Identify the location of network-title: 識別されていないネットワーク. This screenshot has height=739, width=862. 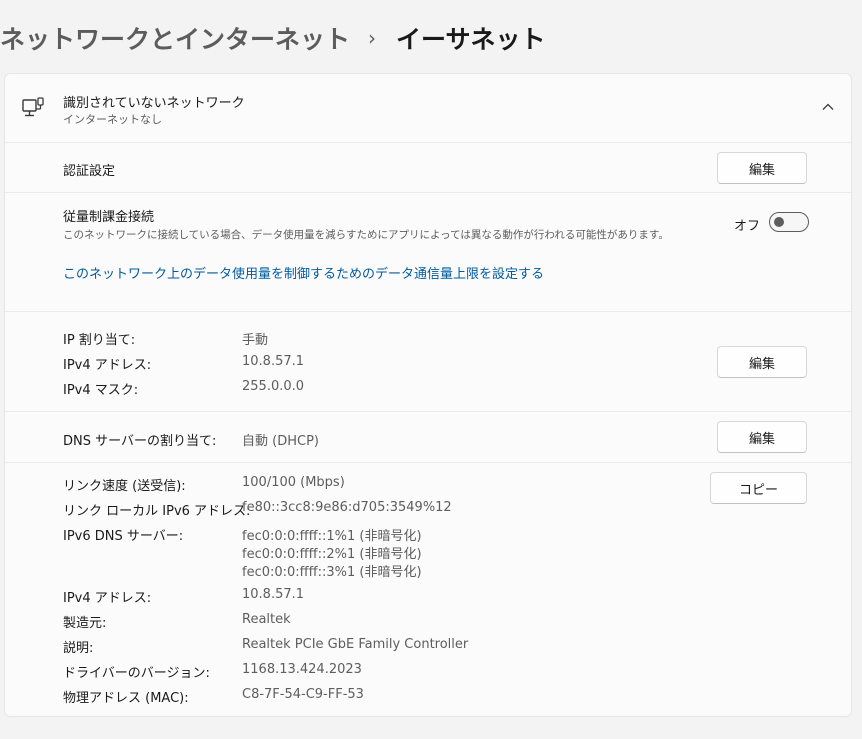
(154, 103).